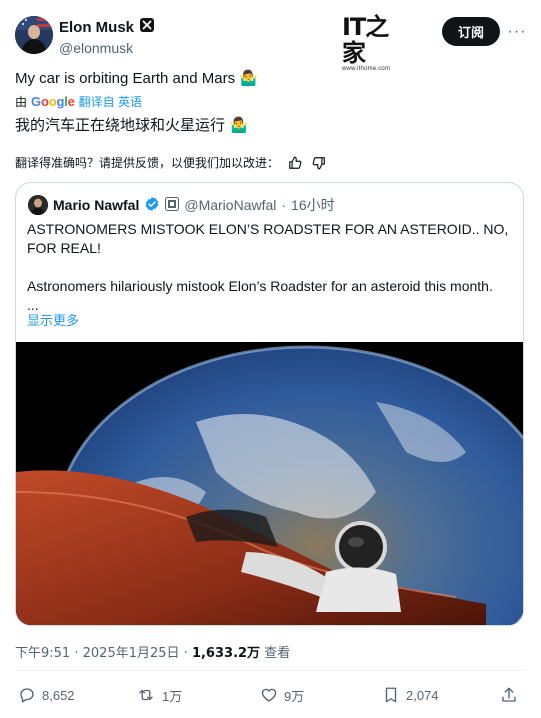  I want to click on author-handle: @elonmusk, so click(107, 48).